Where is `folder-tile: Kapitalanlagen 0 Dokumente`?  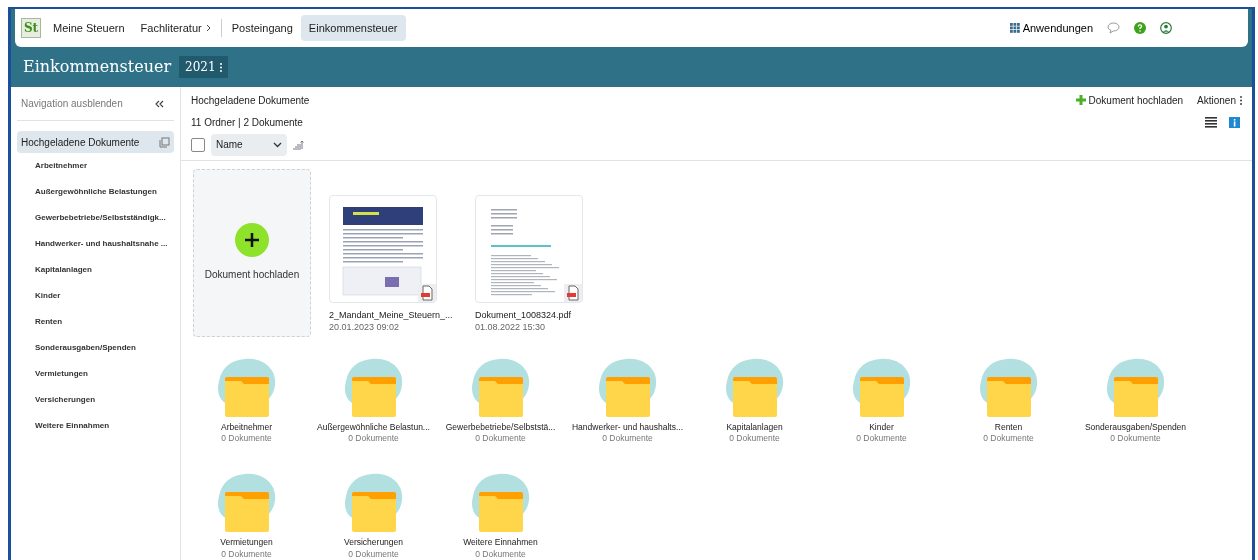
folder-tile: Kapitalanlagen 0 Dokumente is located at coordinates (754, 400).